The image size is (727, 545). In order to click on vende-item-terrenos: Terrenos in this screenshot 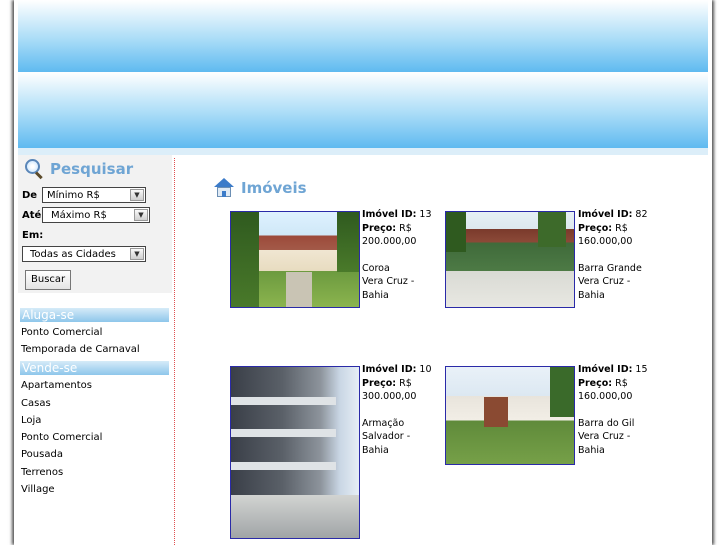, I will do `click(42, 472)`.